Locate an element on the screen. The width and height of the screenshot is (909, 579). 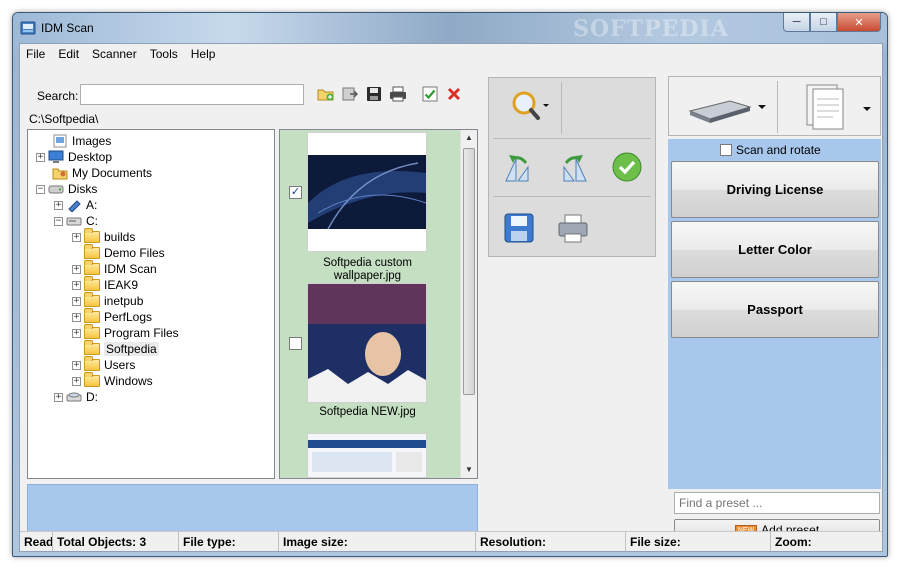
zoom-button is located at coordinates (529, 106).